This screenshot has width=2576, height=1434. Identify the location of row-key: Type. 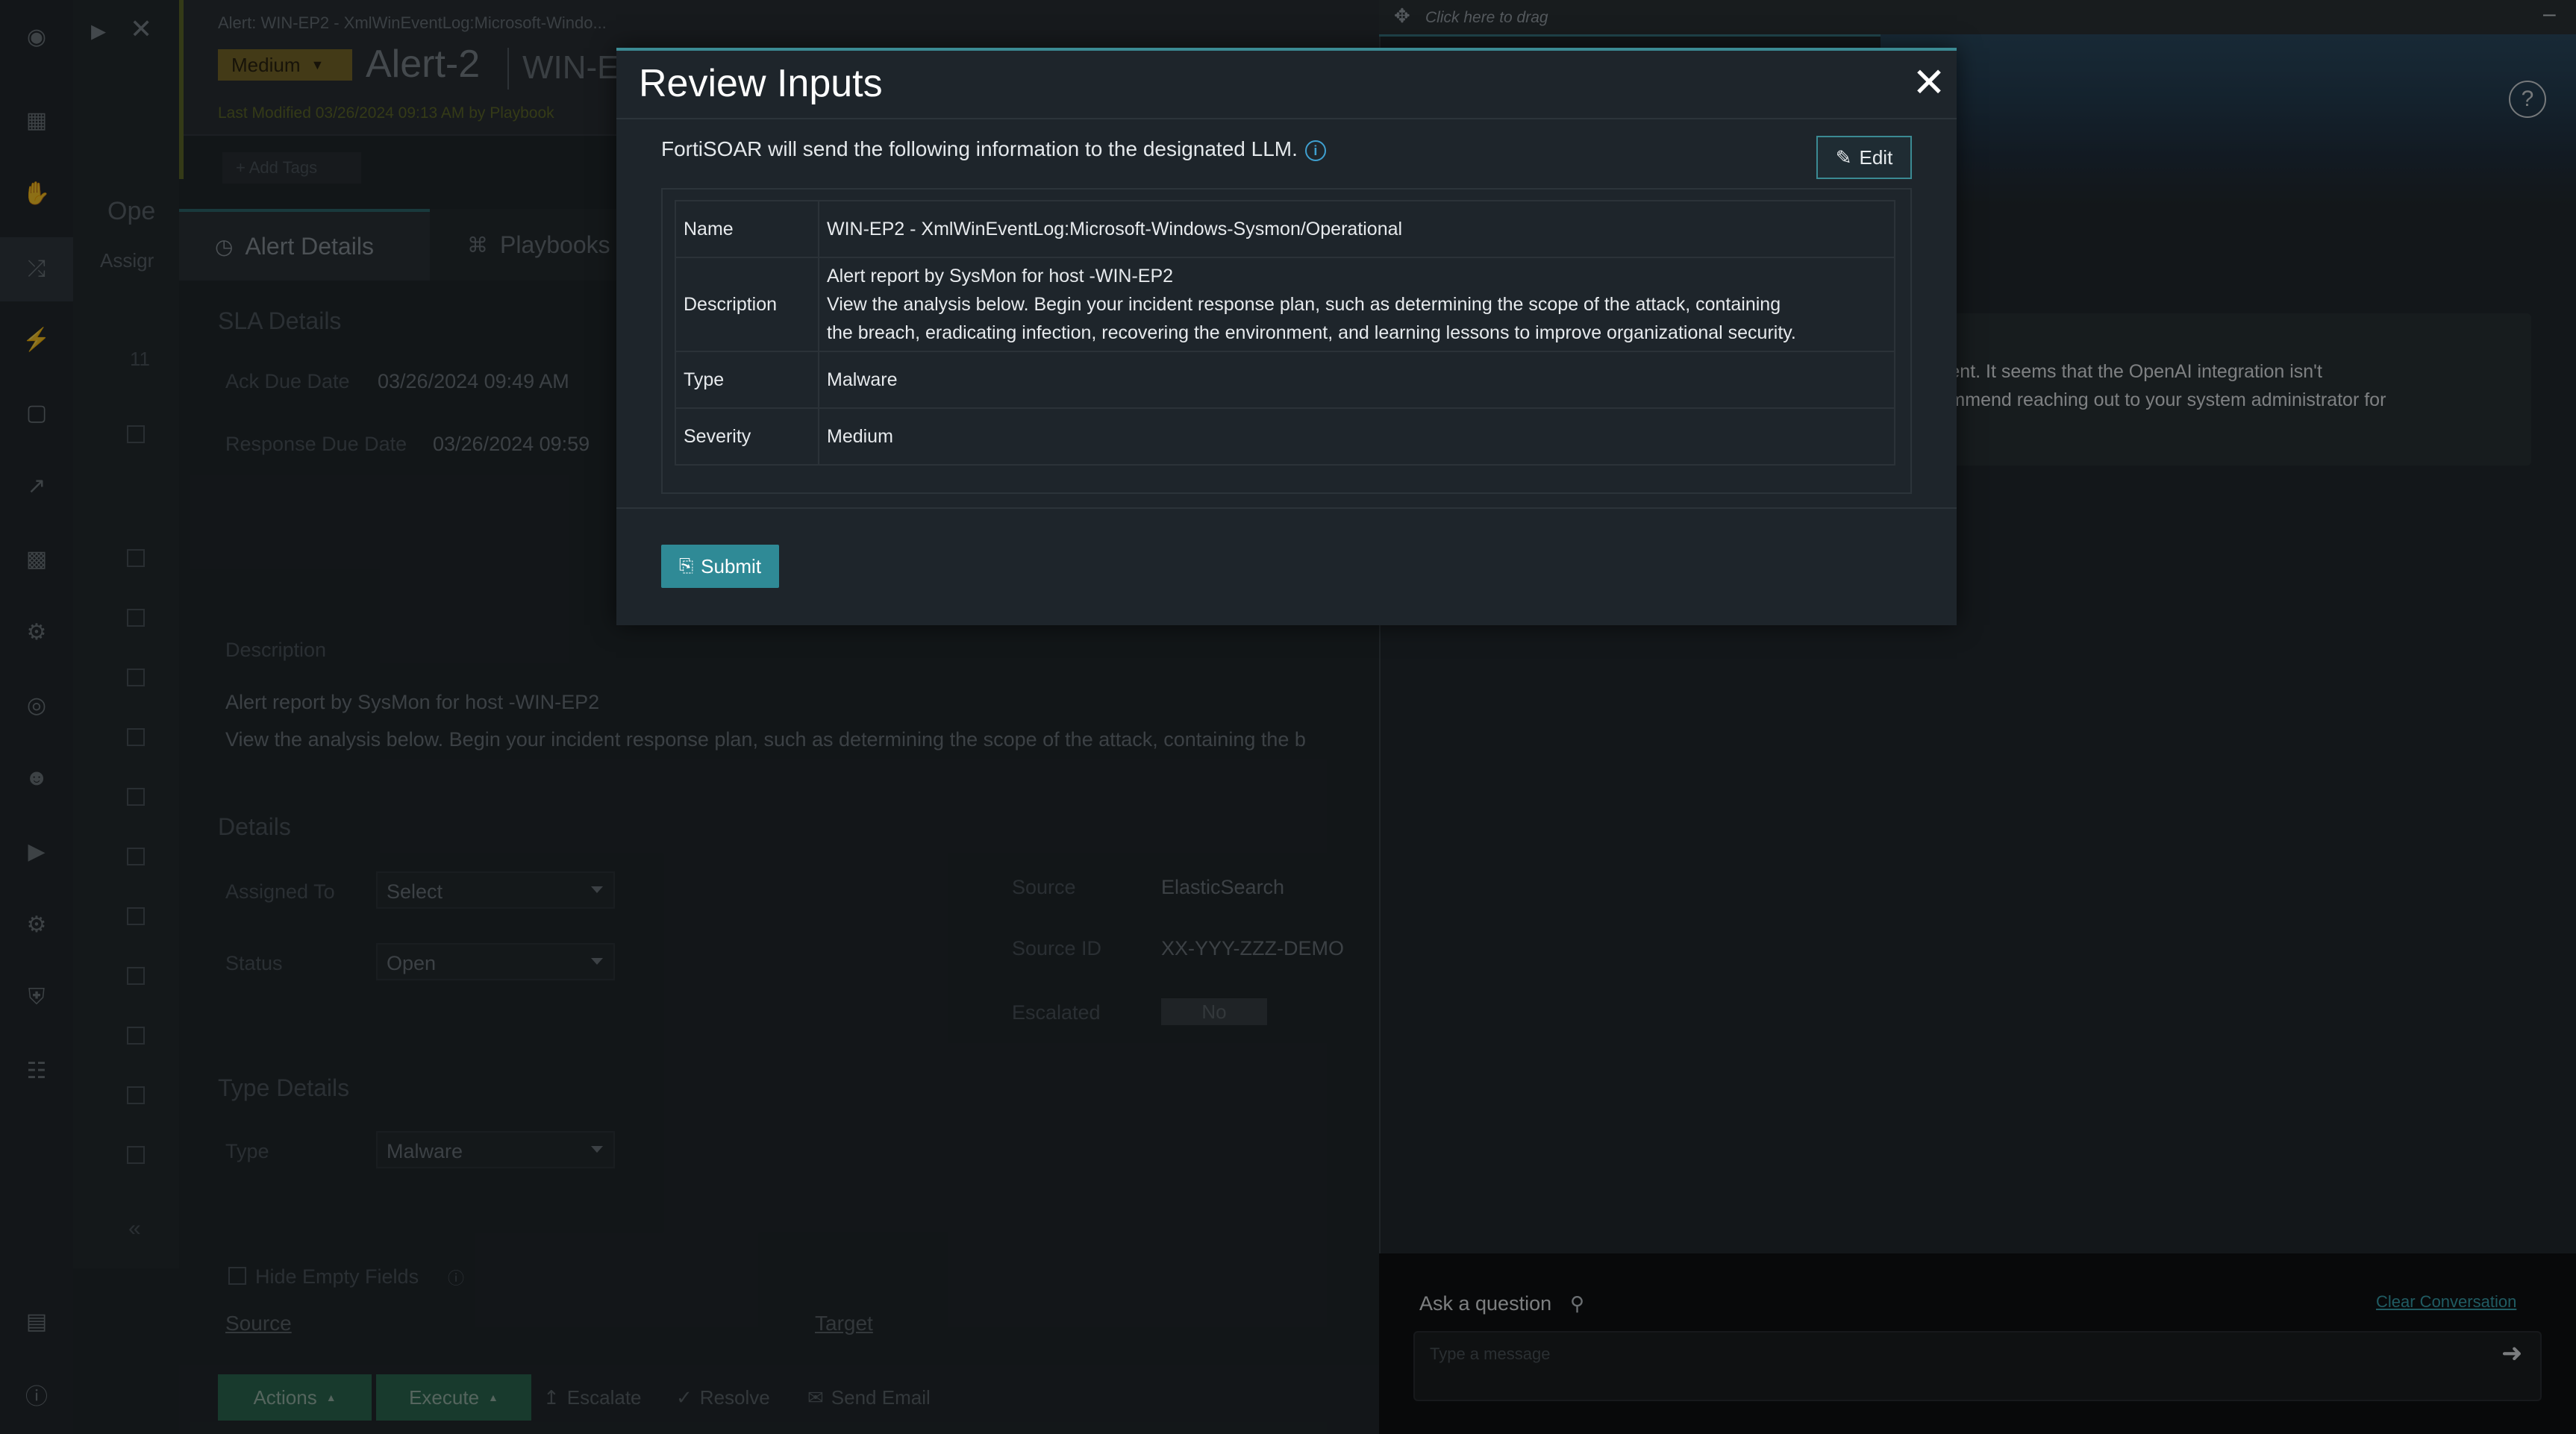
(747, 380).